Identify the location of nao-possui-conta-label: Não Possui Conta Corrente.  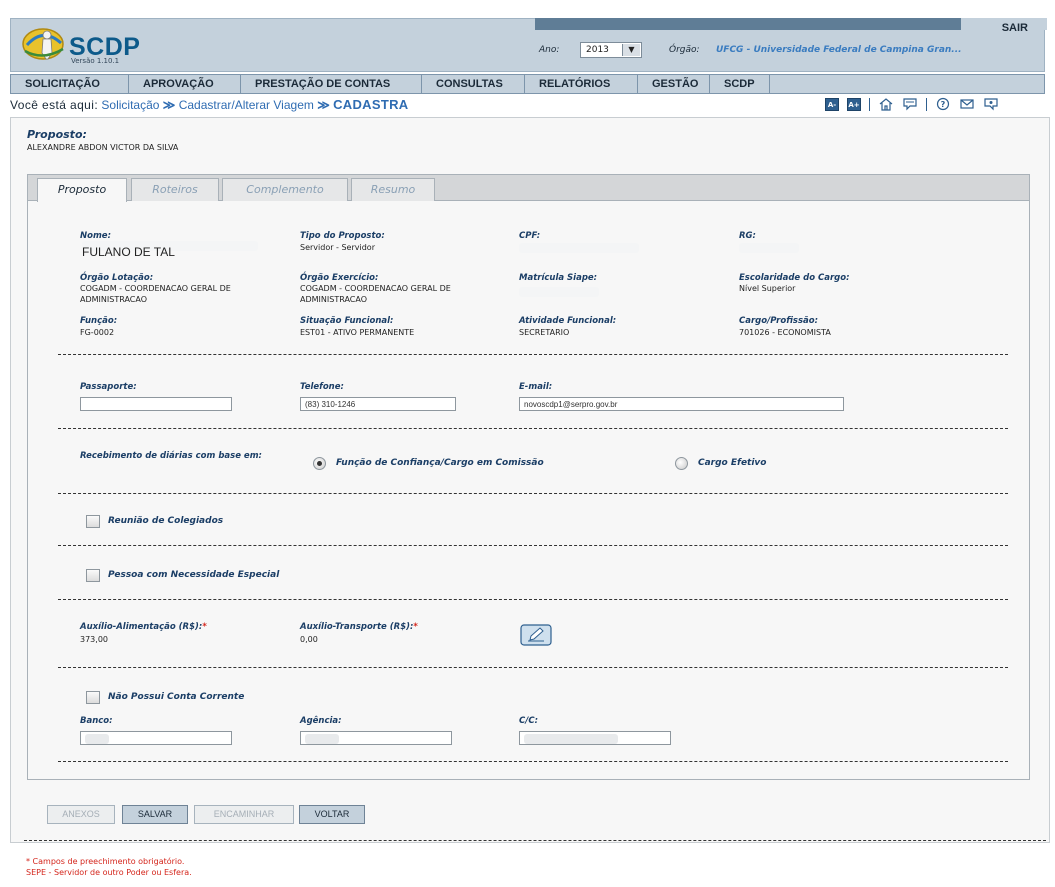
(176, 697).